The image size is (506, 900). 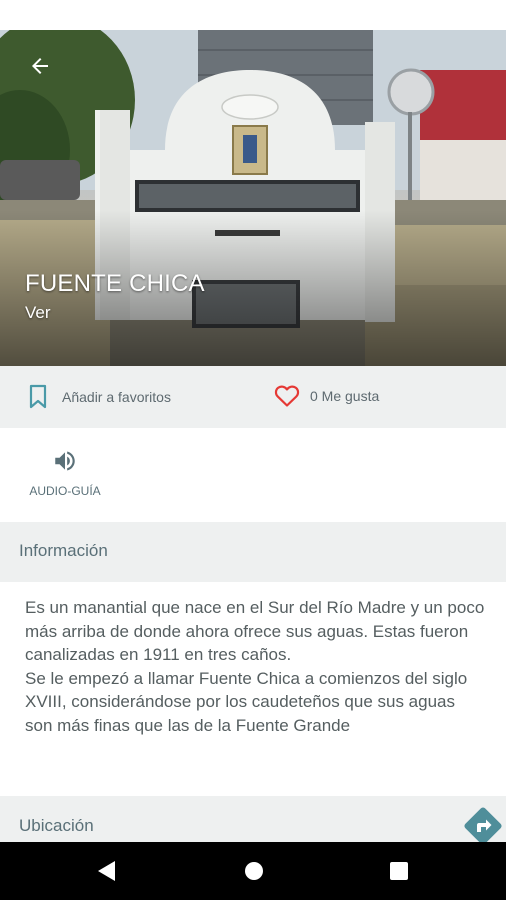 What do you see at coordinates (399, 871) in the screenshot?
I see `nav-recent-icon` at bounding box center [399, 871].